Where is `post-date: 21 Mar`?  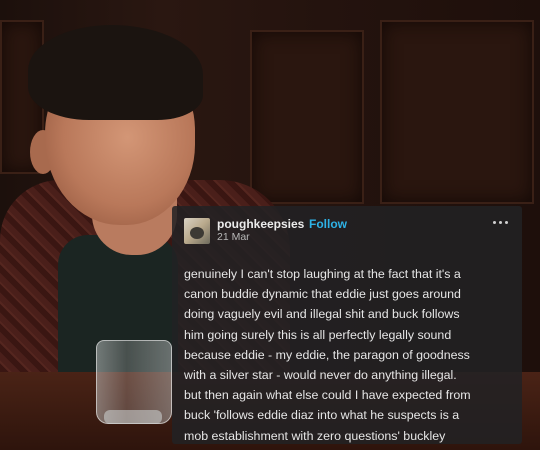
post-date: 21 Mar is located at coordinates (233, 237).